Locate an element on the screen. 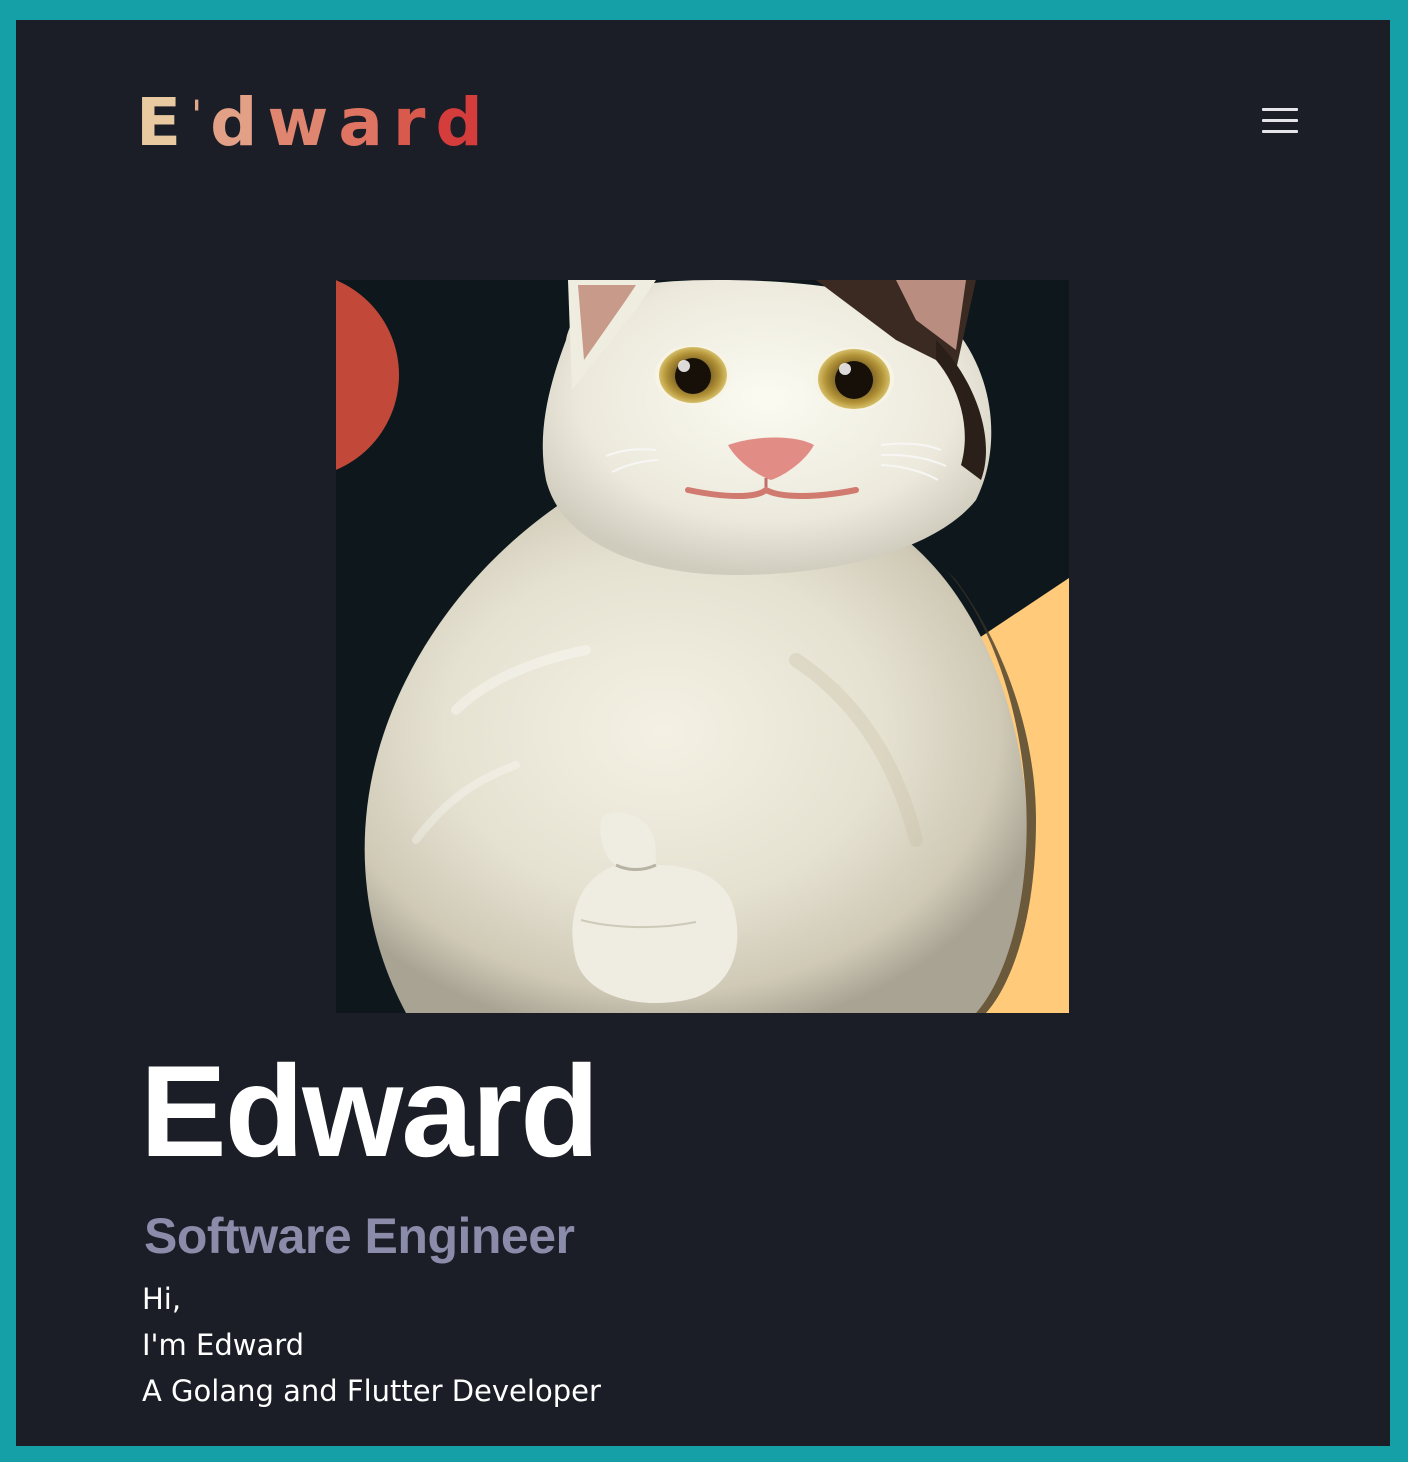 The height and width of the screenshot is (1462, 1408). hamburger-menu-icon is located at coordinates (1280, 122).